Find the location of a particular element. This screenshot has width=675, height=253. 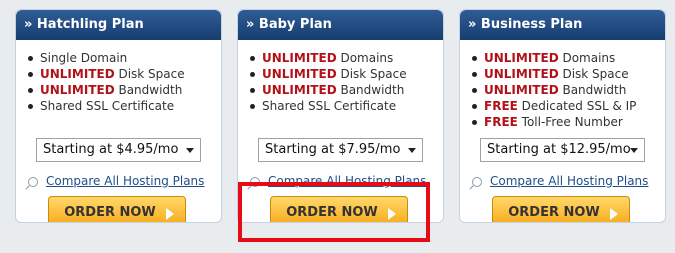

plan-title: » Baby Plan is located at coordinates (340, 25).